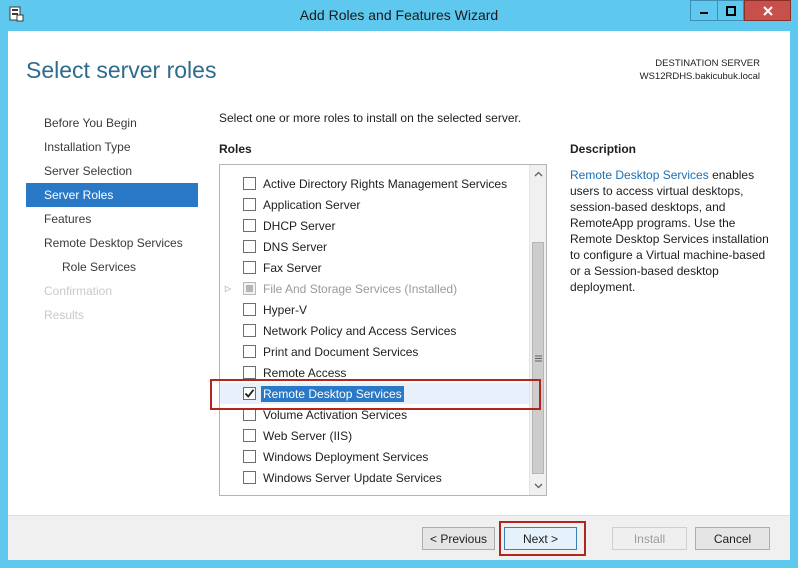 This screenshot has height=568, width=798. Describe the element at coordinates (649, 538) in the screenshot. I see `install-button: Install` at that location.